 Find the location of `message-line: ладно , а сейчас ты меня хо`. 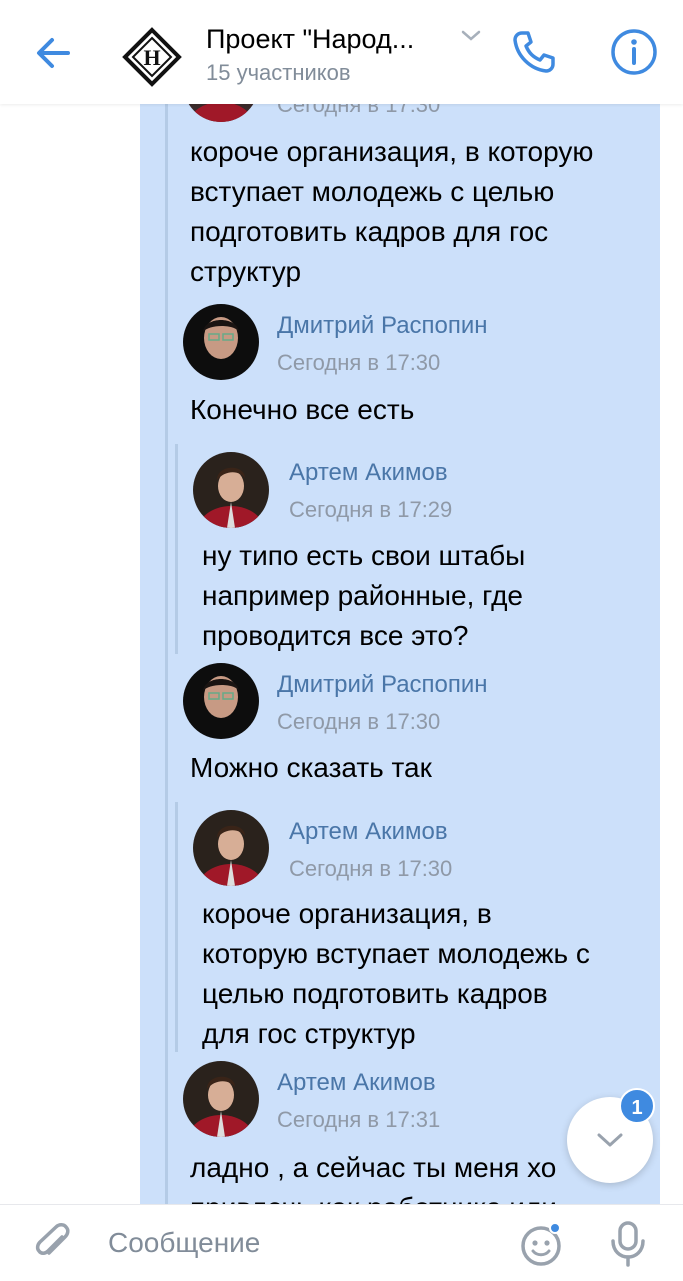

message-line: ладно , а сейчас ты меня хо is located at coordinates (373, 1167).